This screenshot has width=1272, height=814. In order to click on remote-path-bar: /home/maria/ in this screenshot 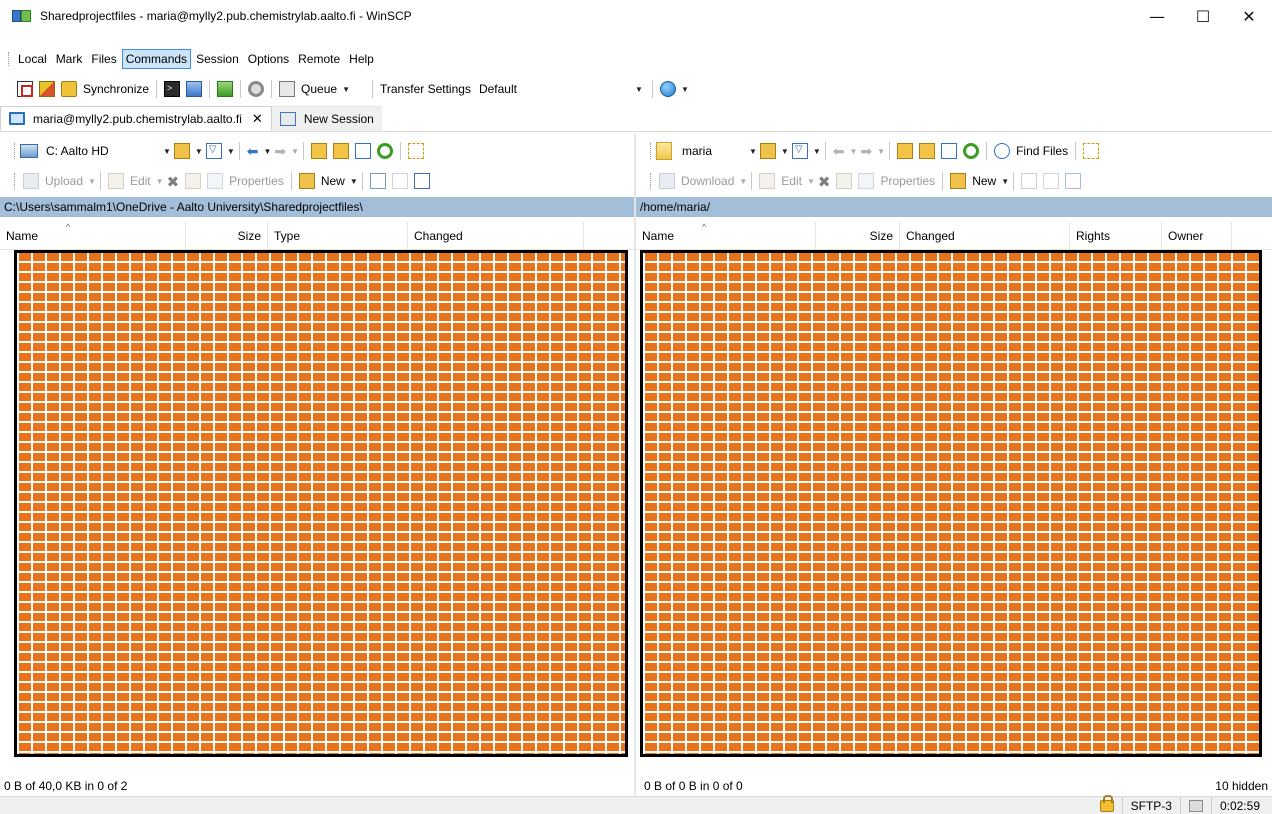, I will do `click(954, 207)`.